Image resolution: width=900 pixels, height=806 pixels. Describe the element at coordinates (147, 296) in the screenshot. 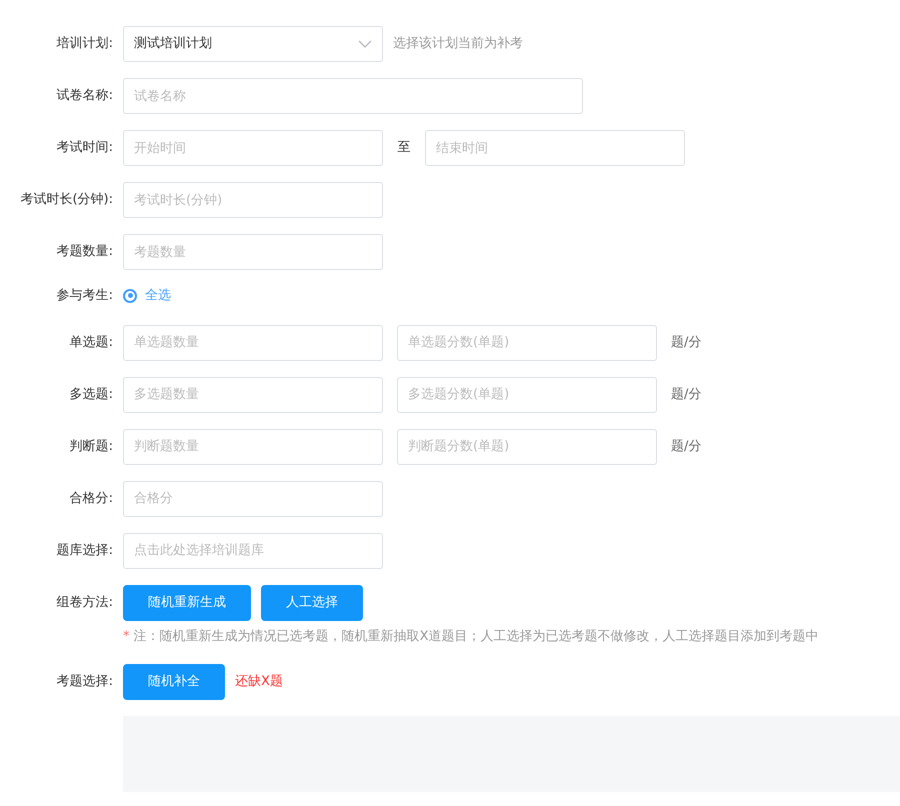

I see `radio-option: 全选` at that location.